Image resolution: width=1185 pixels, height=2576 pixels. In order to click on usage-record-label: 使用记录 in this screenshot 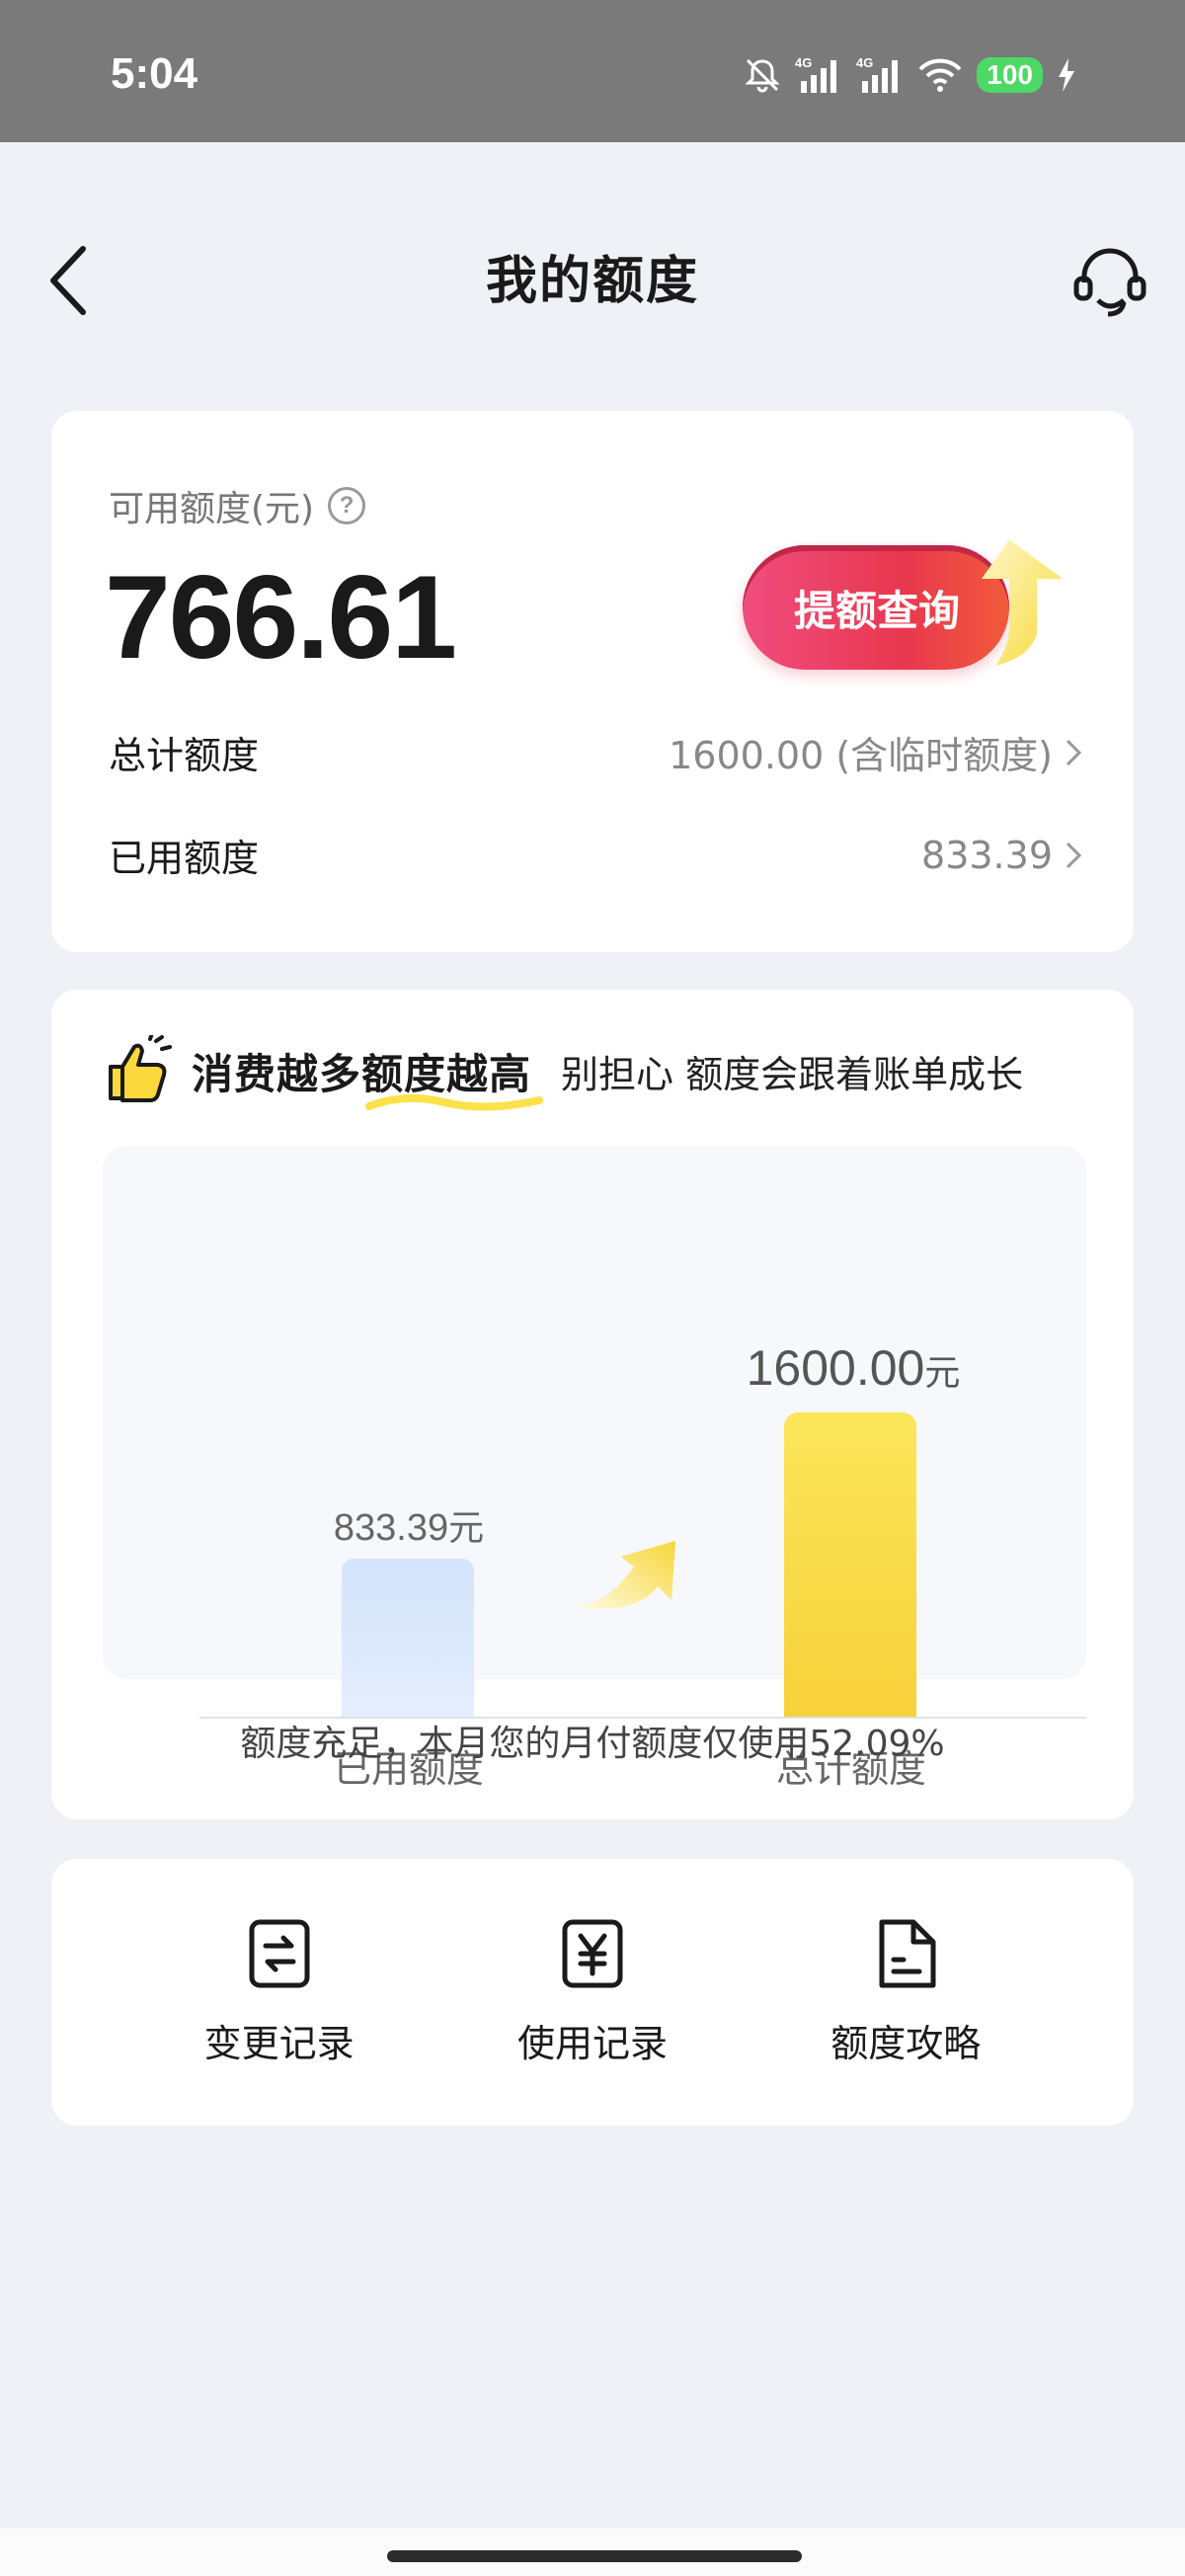, I will do `click(592, 2043)`.